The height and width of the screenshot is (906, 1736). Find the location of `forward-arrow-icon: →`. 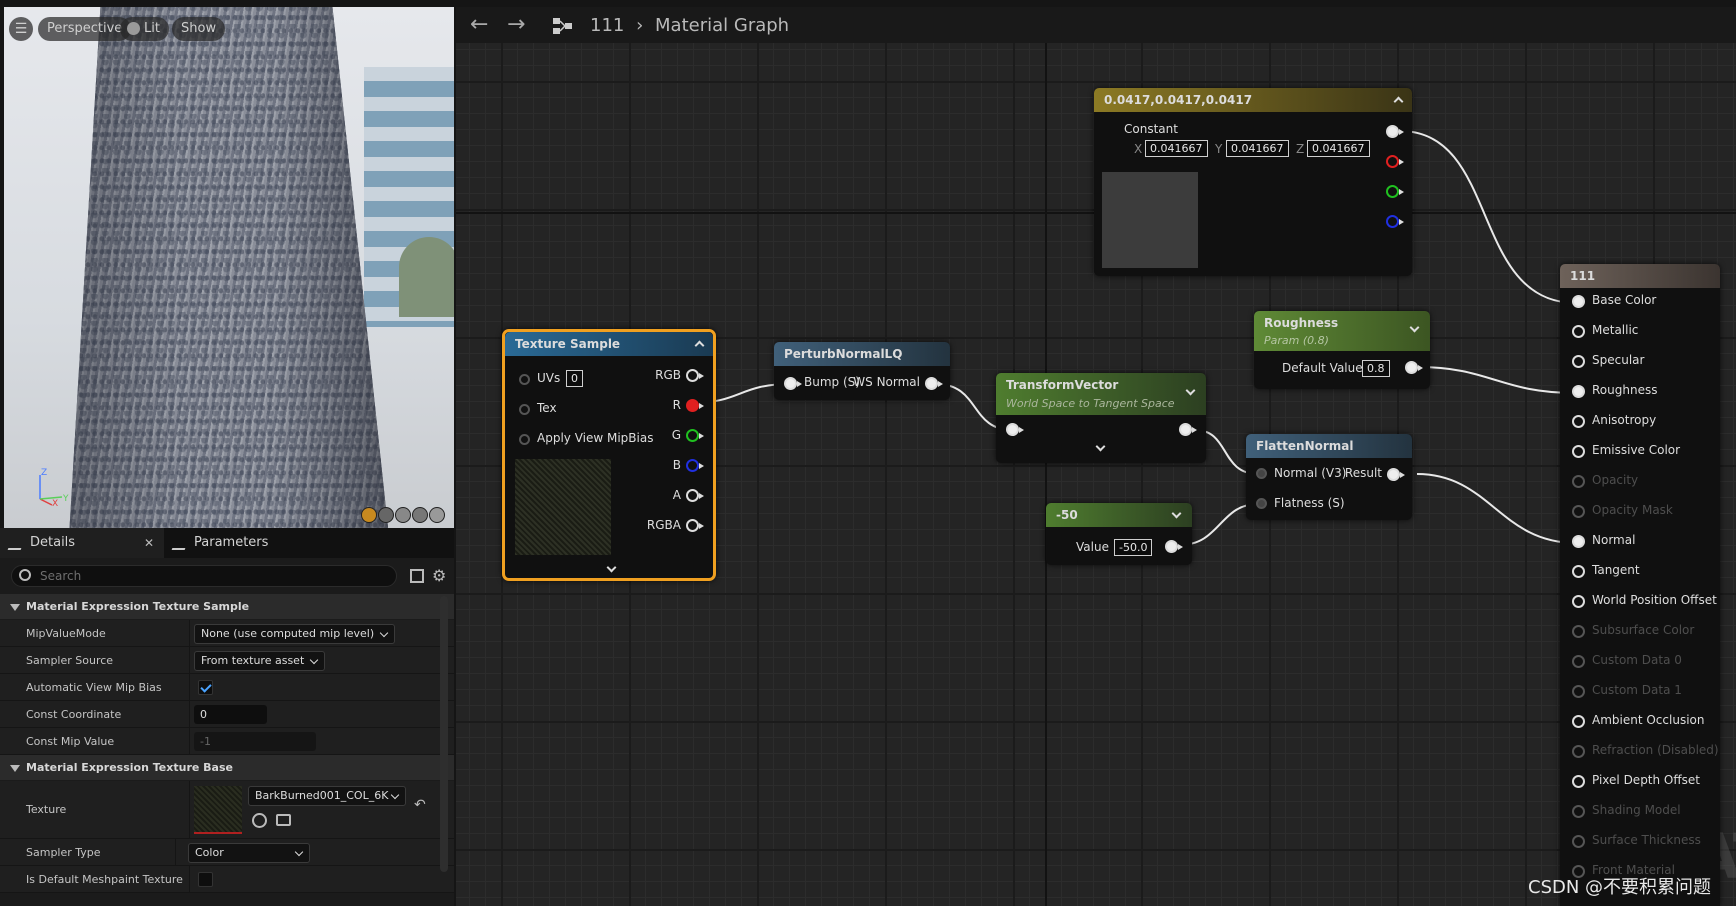

forward-arrow-icon: → is located at coordinates (516, 24).